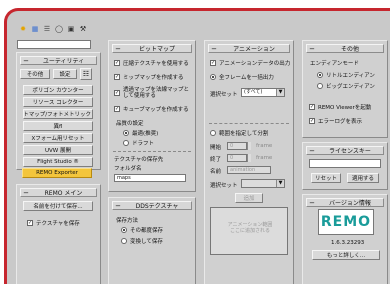 This screenshot has width=390, height=284. I want to click on license-reset-button: リセット, so click(326, 178).